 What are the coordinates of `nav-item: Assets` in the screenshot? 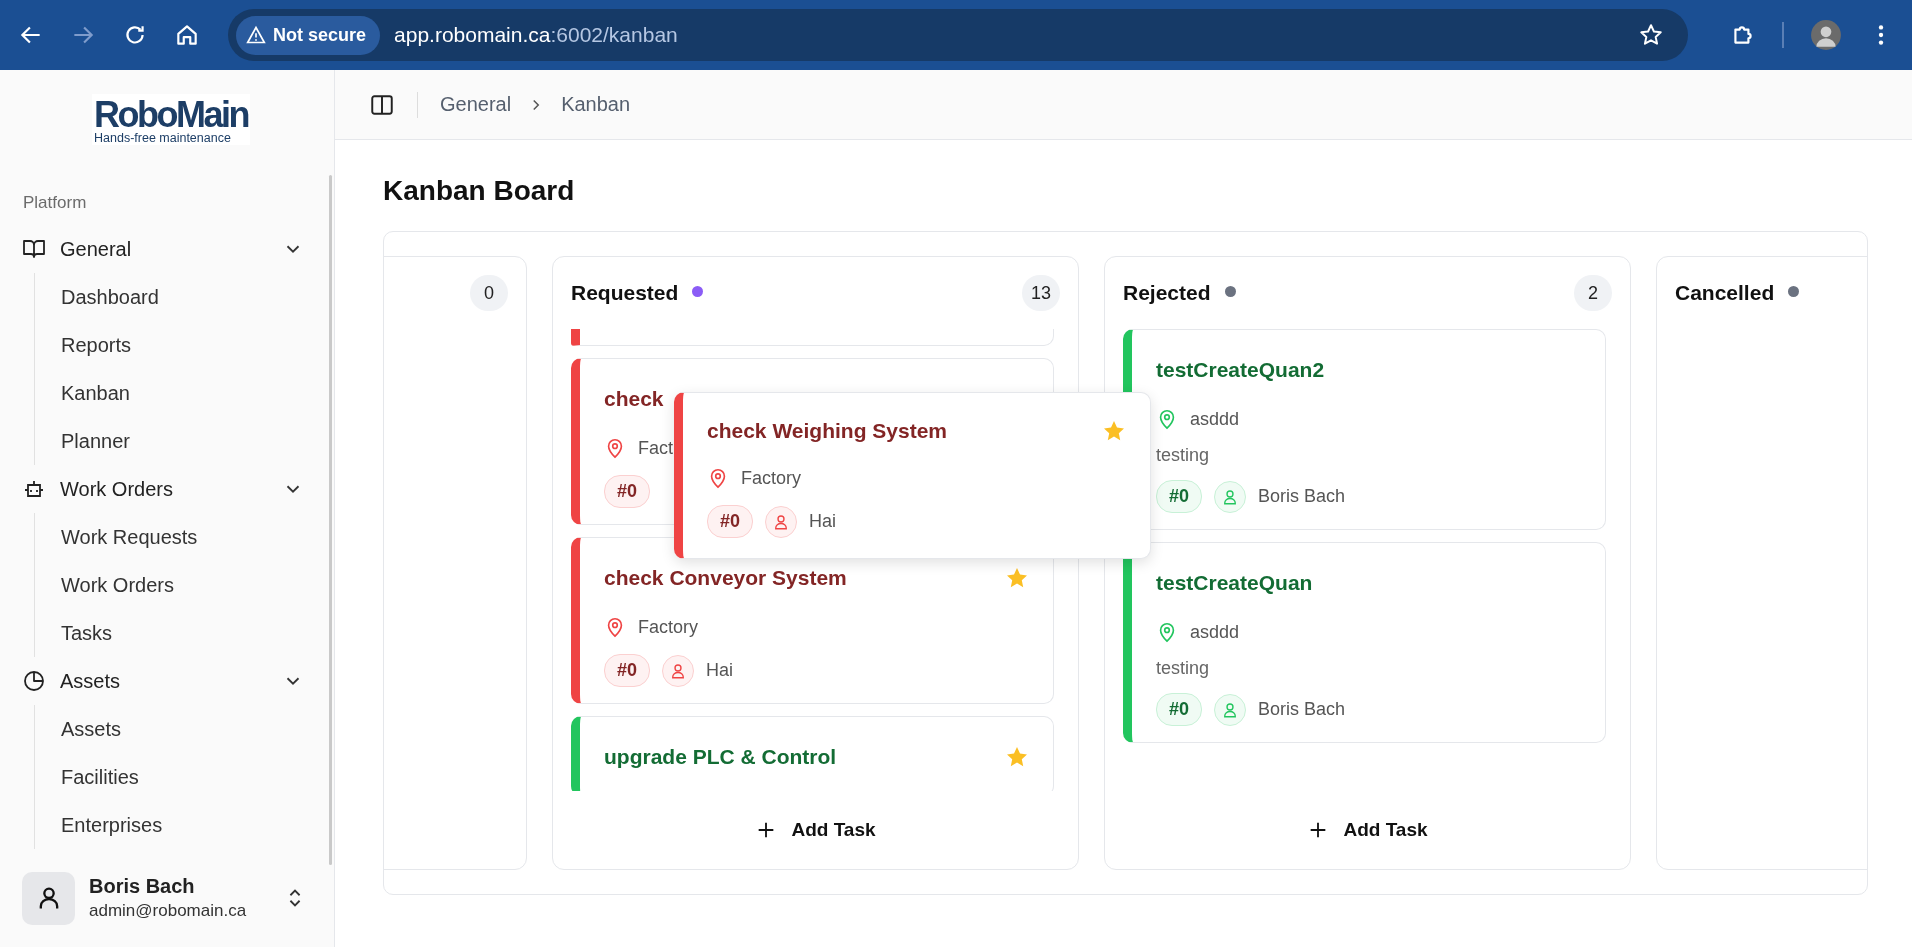 It's located at (186, 729).